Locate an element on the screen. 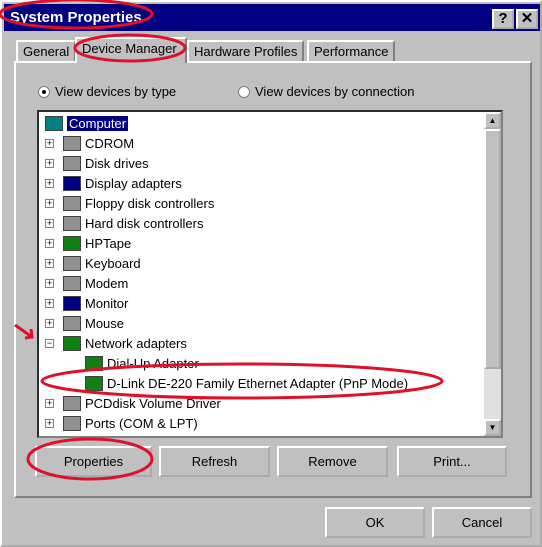 Image resolution: width=542 pixels, height=547 pixels. tree-item: Floppy disk controllers is located at coordinates (138, 203).